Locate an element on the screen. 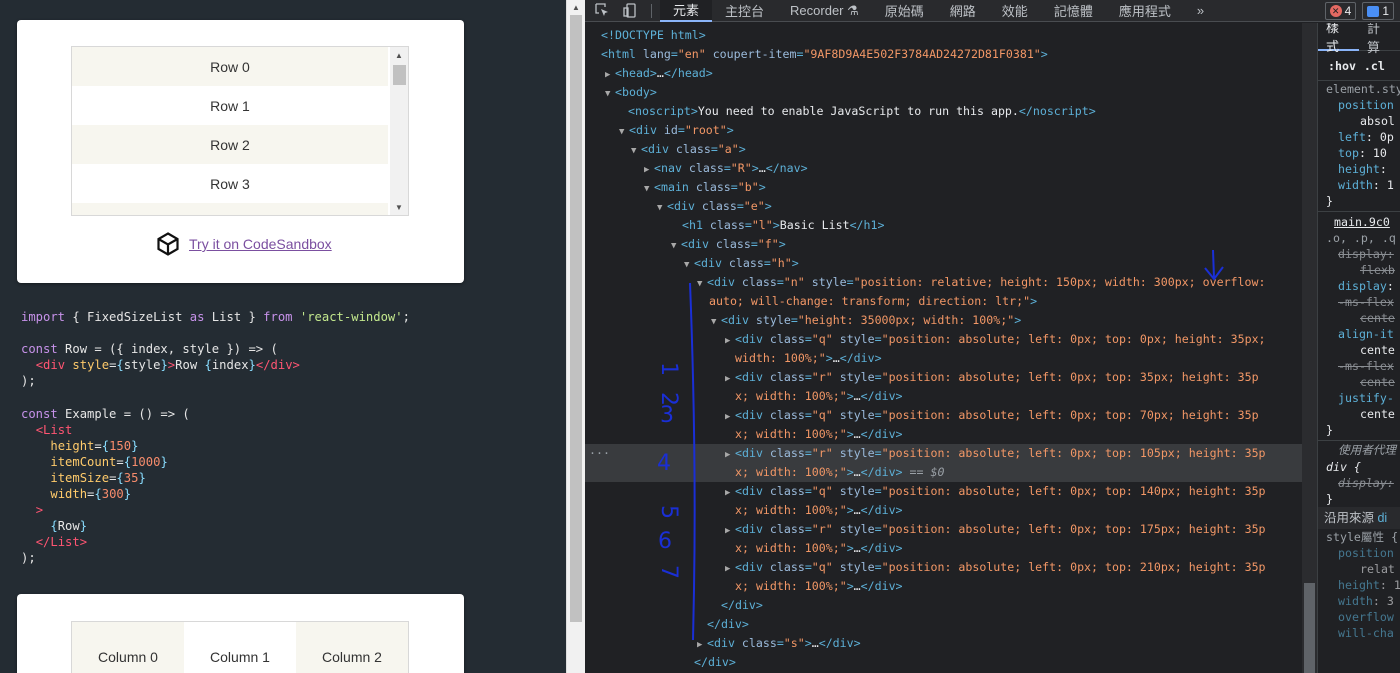 Image resolution: width=1400 pixels, height=673 pixels. style-declaration: overflow is located at coordinates (1359, 617).